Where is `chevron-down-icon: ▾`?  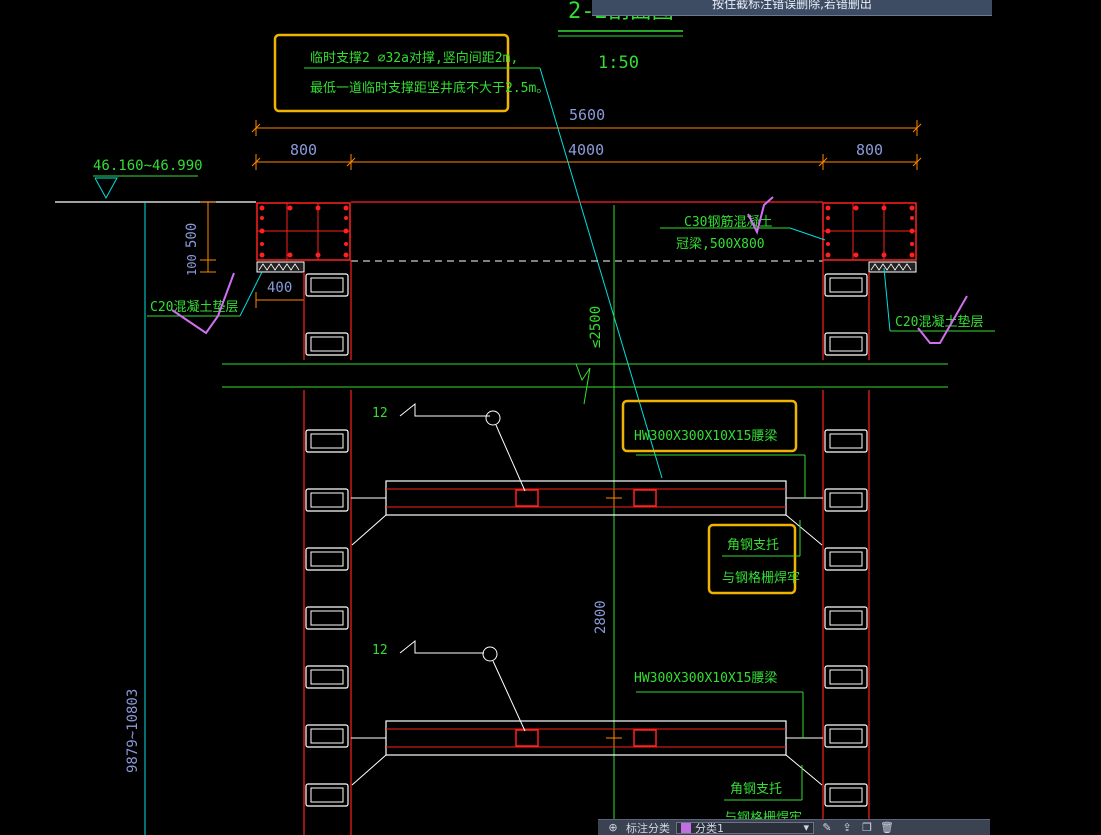
chevron-down-icon: ▾ is located at coordinates (806, 827).